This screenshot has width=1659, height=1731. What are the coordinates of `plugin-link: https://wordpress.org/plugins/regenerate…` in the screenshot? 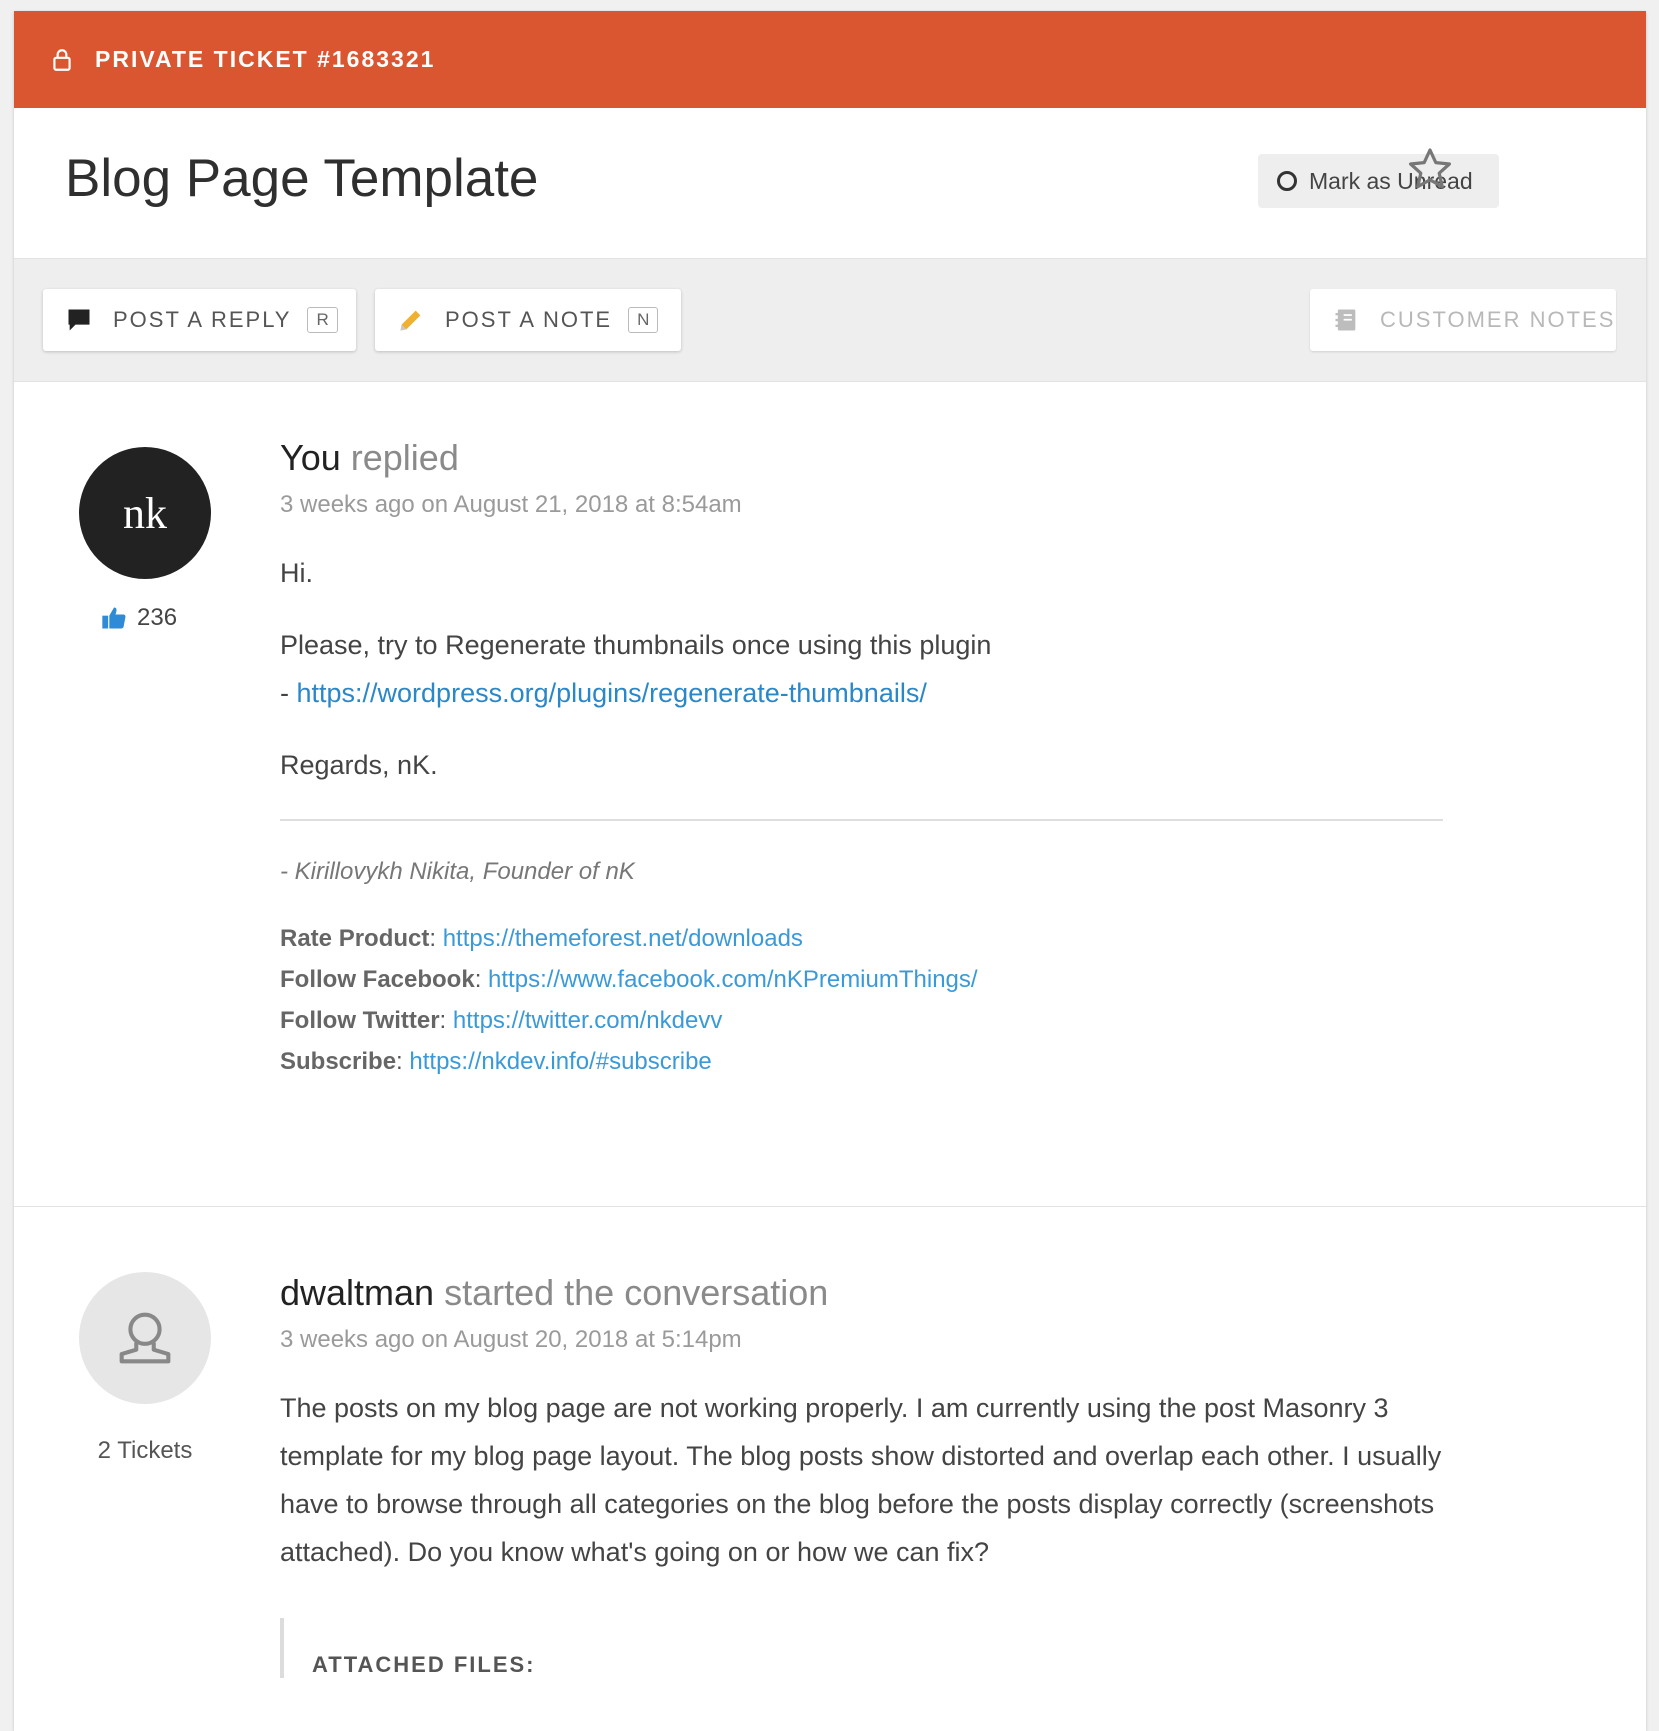 It's located at (612, 693).